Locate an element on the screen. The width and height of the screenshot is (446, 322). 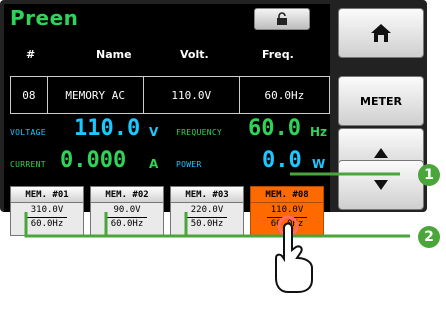
hand-pointer-icon is located at coordinates (294, 254).